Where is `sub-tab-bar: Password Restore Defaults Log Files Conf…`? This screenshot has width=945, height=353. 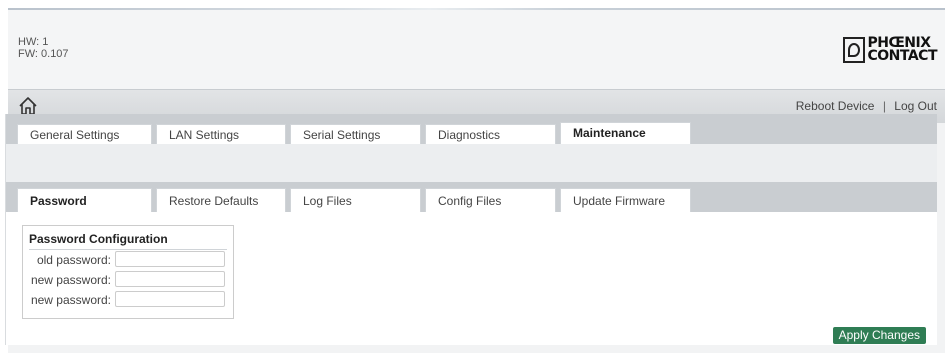 sub-tab-bar: Password Restore Defaults Log Files Conf… is located at coordinates (471, 197).